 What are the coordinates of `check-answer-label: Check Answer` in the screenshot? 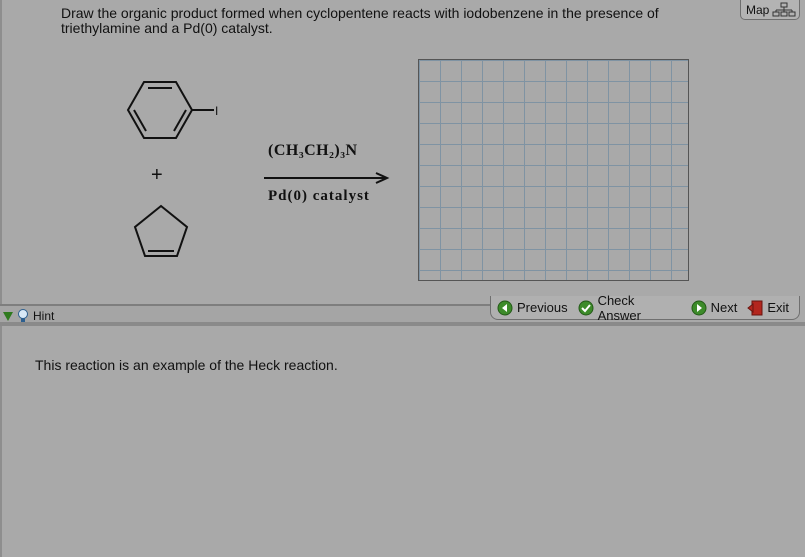 It's located at (619, 307).